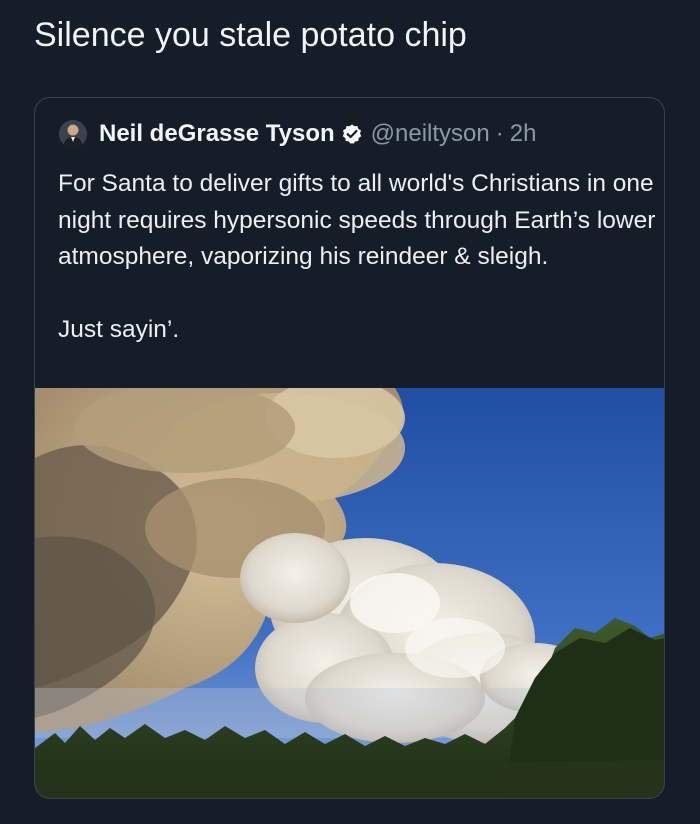 The image size is (700, 824). What do you see at coordinates (430, 134) in the screenshot?
I see `author-handle: @neiltyson` at bounding box center [430, 134].